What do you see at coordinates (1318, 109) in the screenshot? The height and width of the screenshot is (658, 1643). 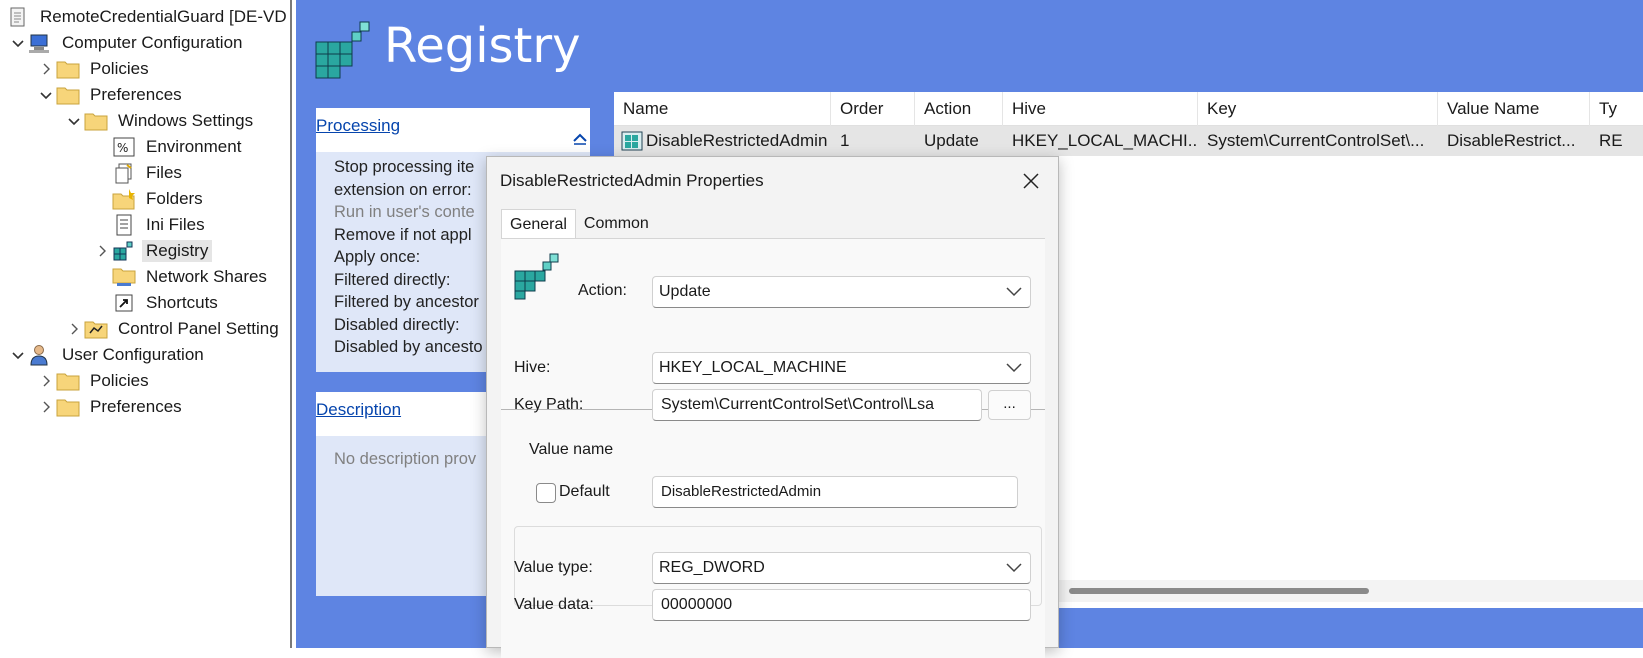 I see `column-header-key: Key` at bounding box center [1318, 109].